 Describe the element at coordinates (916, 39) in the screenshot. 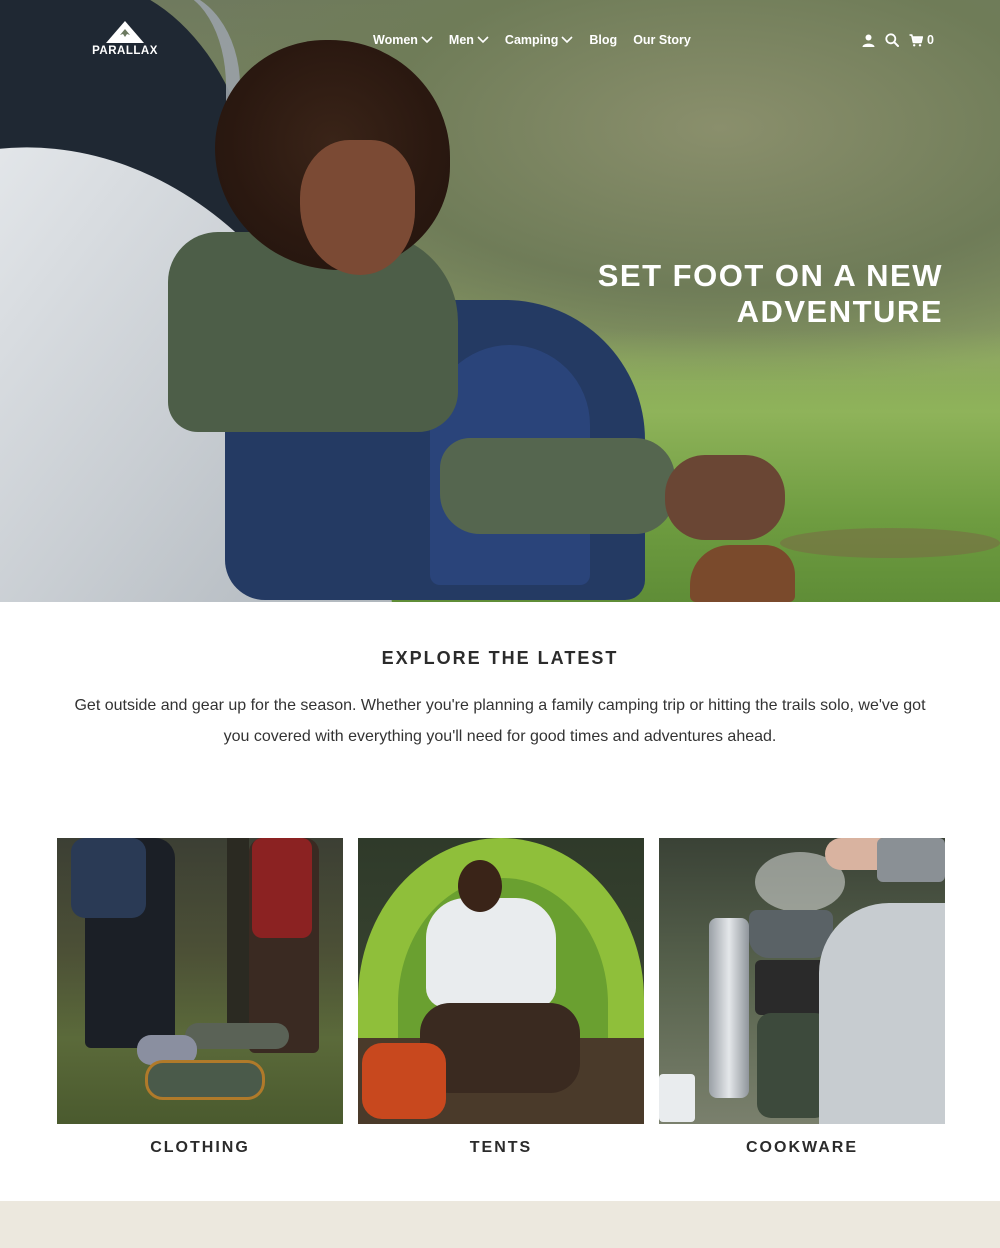

I see `cart-icon` at that location.